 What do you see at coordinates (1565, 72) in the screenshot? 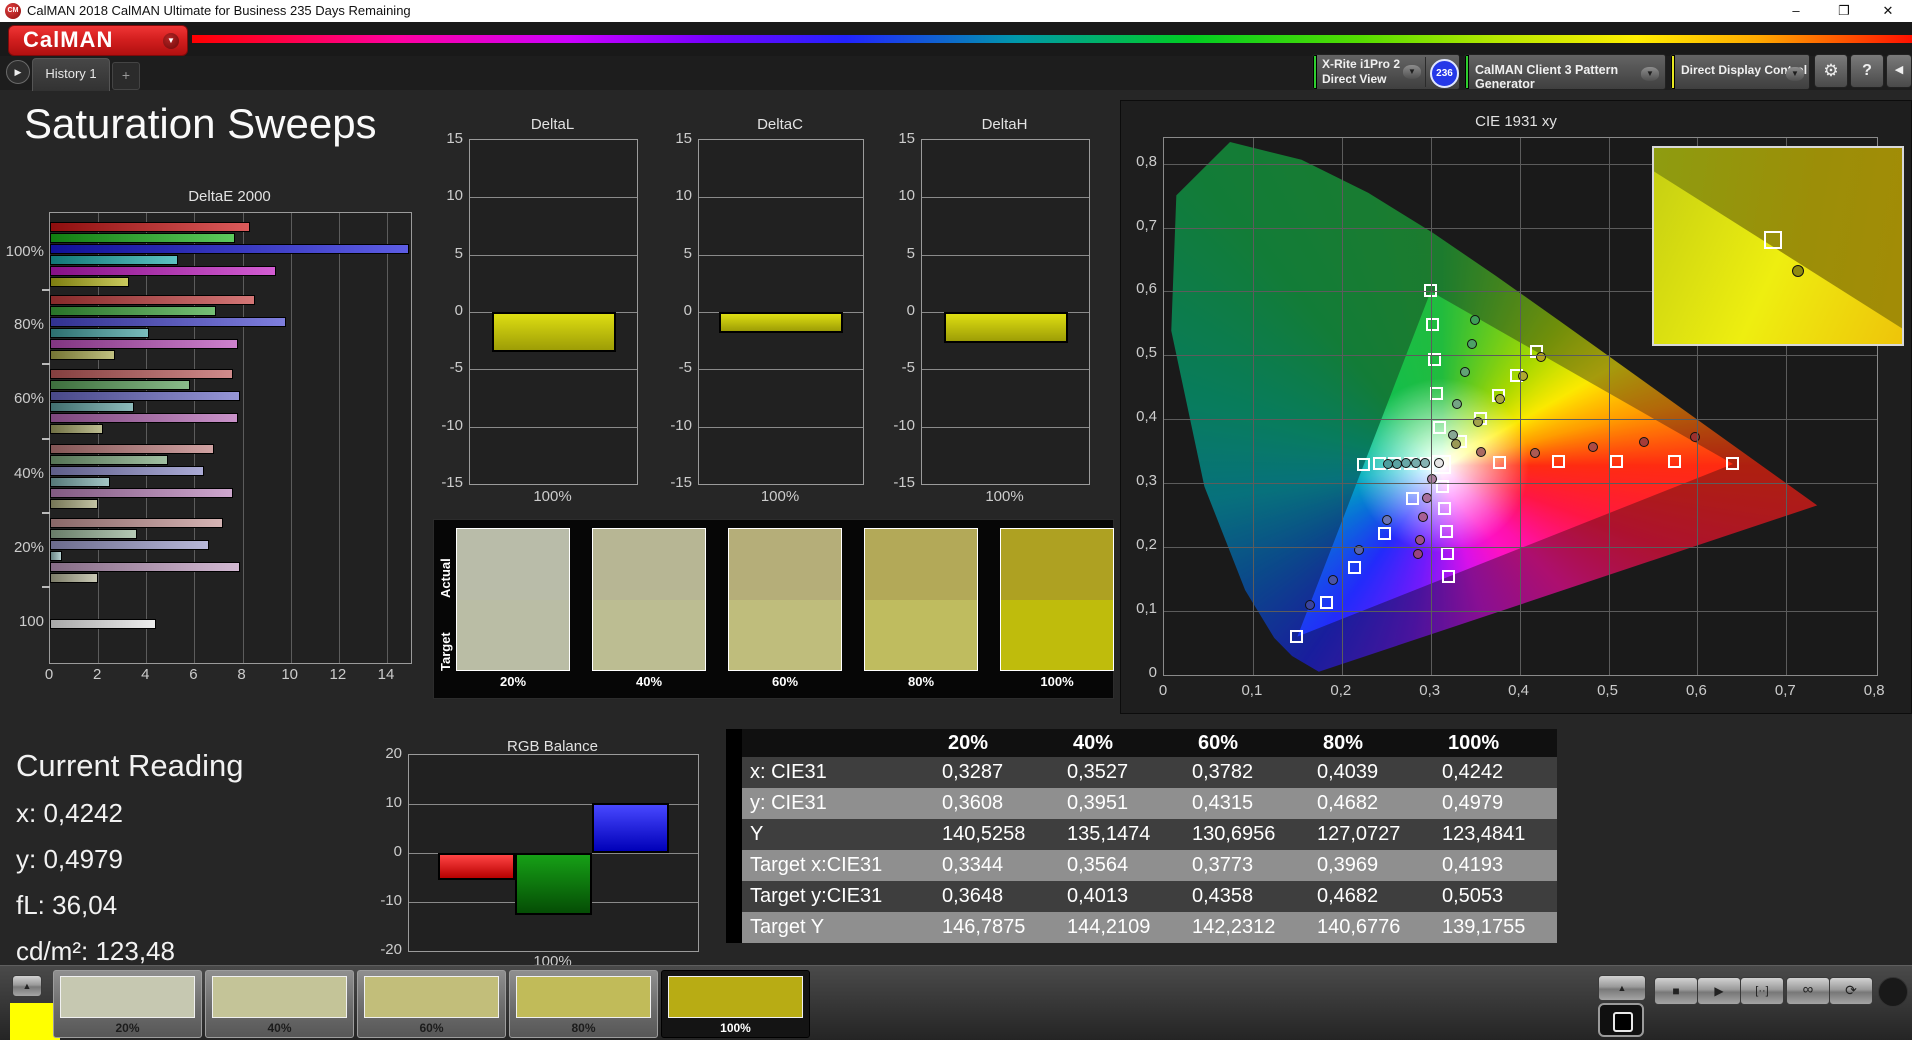
I see `pattern-generator-dropdown: CalMAN Client 3 Pattern Generator ▼` at bounding box center [1565, 72].